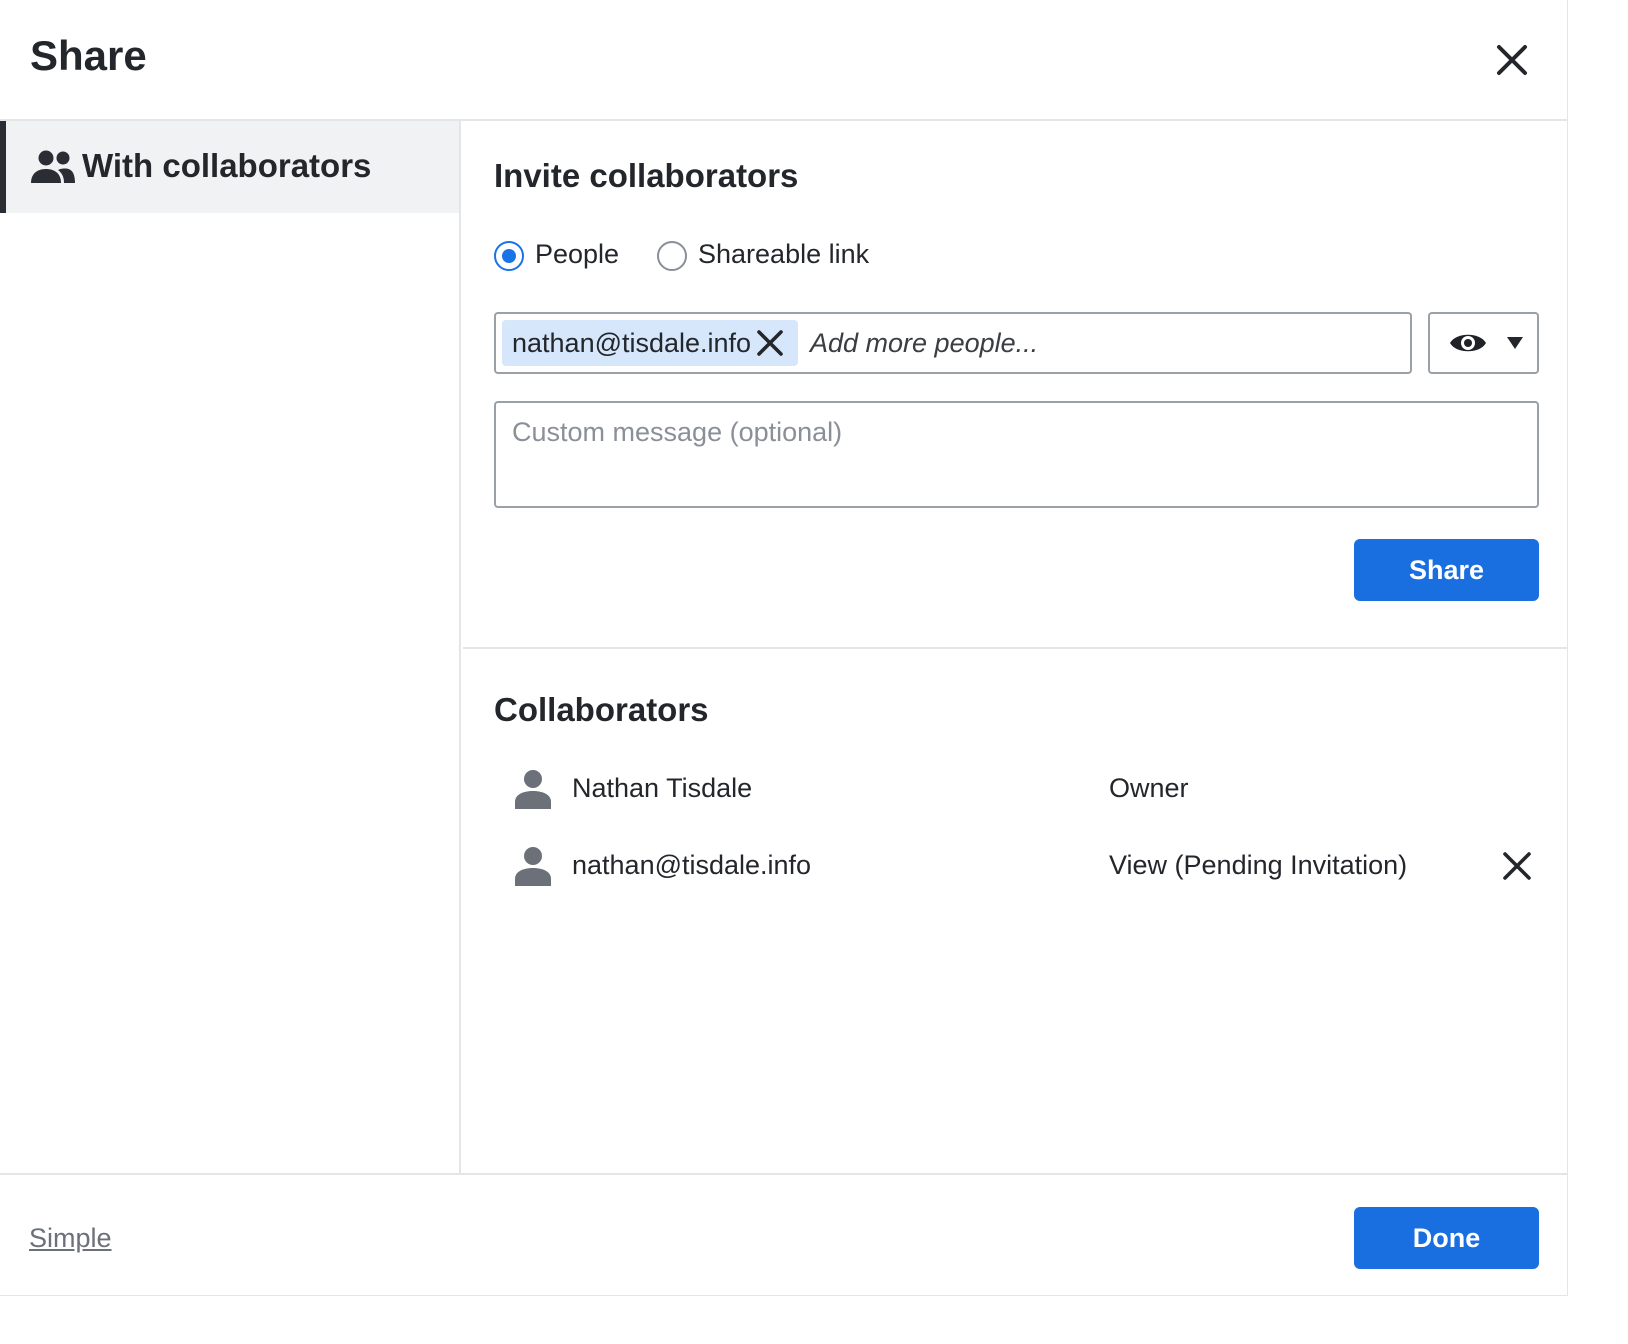  What do you see at coordinates (70, 1238) in the screenshot?
I see `simple-link: Simple` at bounding box center [70, 1238].